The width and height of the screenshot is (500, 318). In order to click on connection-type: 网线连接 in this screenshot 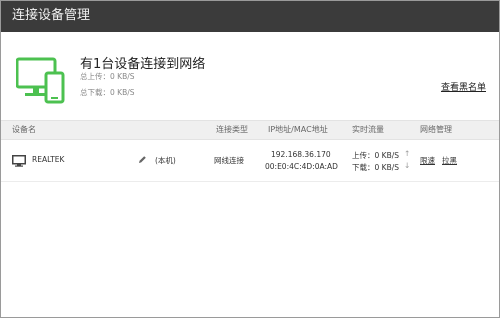, I will do `click(229, 160)`.